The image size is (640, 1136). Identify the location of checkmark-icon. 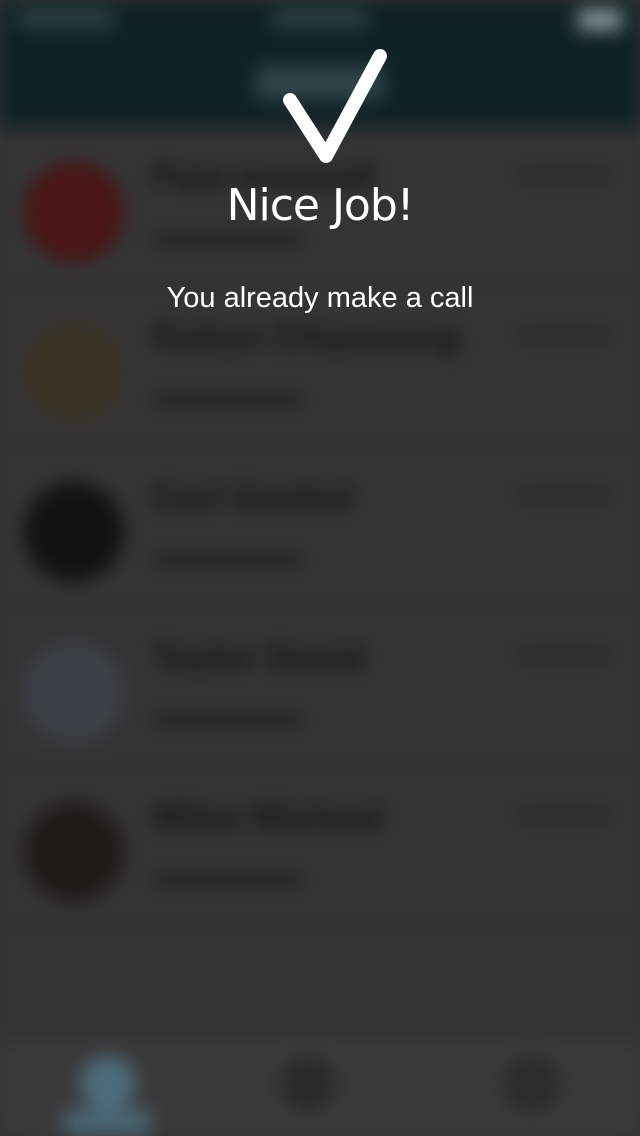
(335, 106).